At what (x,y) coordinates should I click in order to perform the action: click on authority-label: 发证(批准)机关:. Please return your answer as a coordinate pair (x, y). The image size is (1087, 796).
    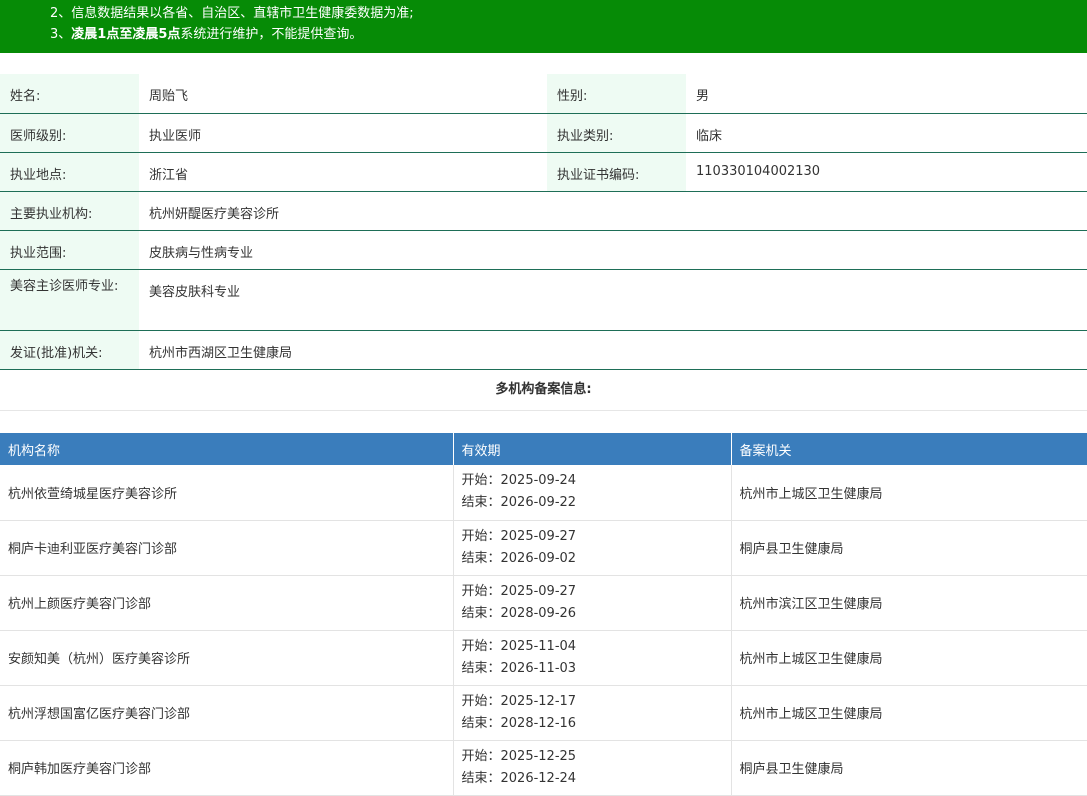
    Looking at the image, I should click on (69, 350).